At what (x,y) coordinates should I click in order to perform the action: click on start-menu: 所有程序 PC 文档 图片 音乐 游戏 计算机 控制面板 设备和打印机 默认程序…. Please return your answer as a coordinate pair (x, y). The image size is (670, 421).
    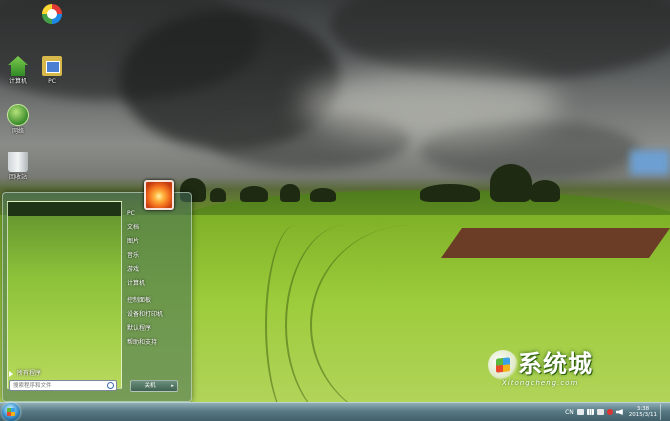
    Looking at the image, I should click on (97, 291).